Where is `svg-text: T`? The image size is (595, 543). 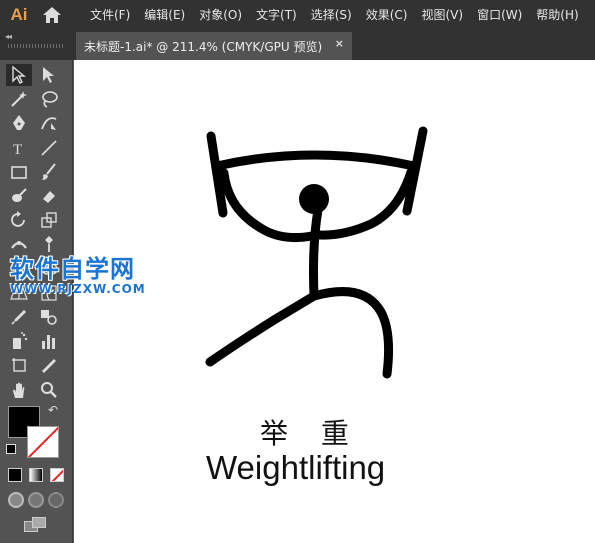
svg-text: T is located at coordinates (17, 150).